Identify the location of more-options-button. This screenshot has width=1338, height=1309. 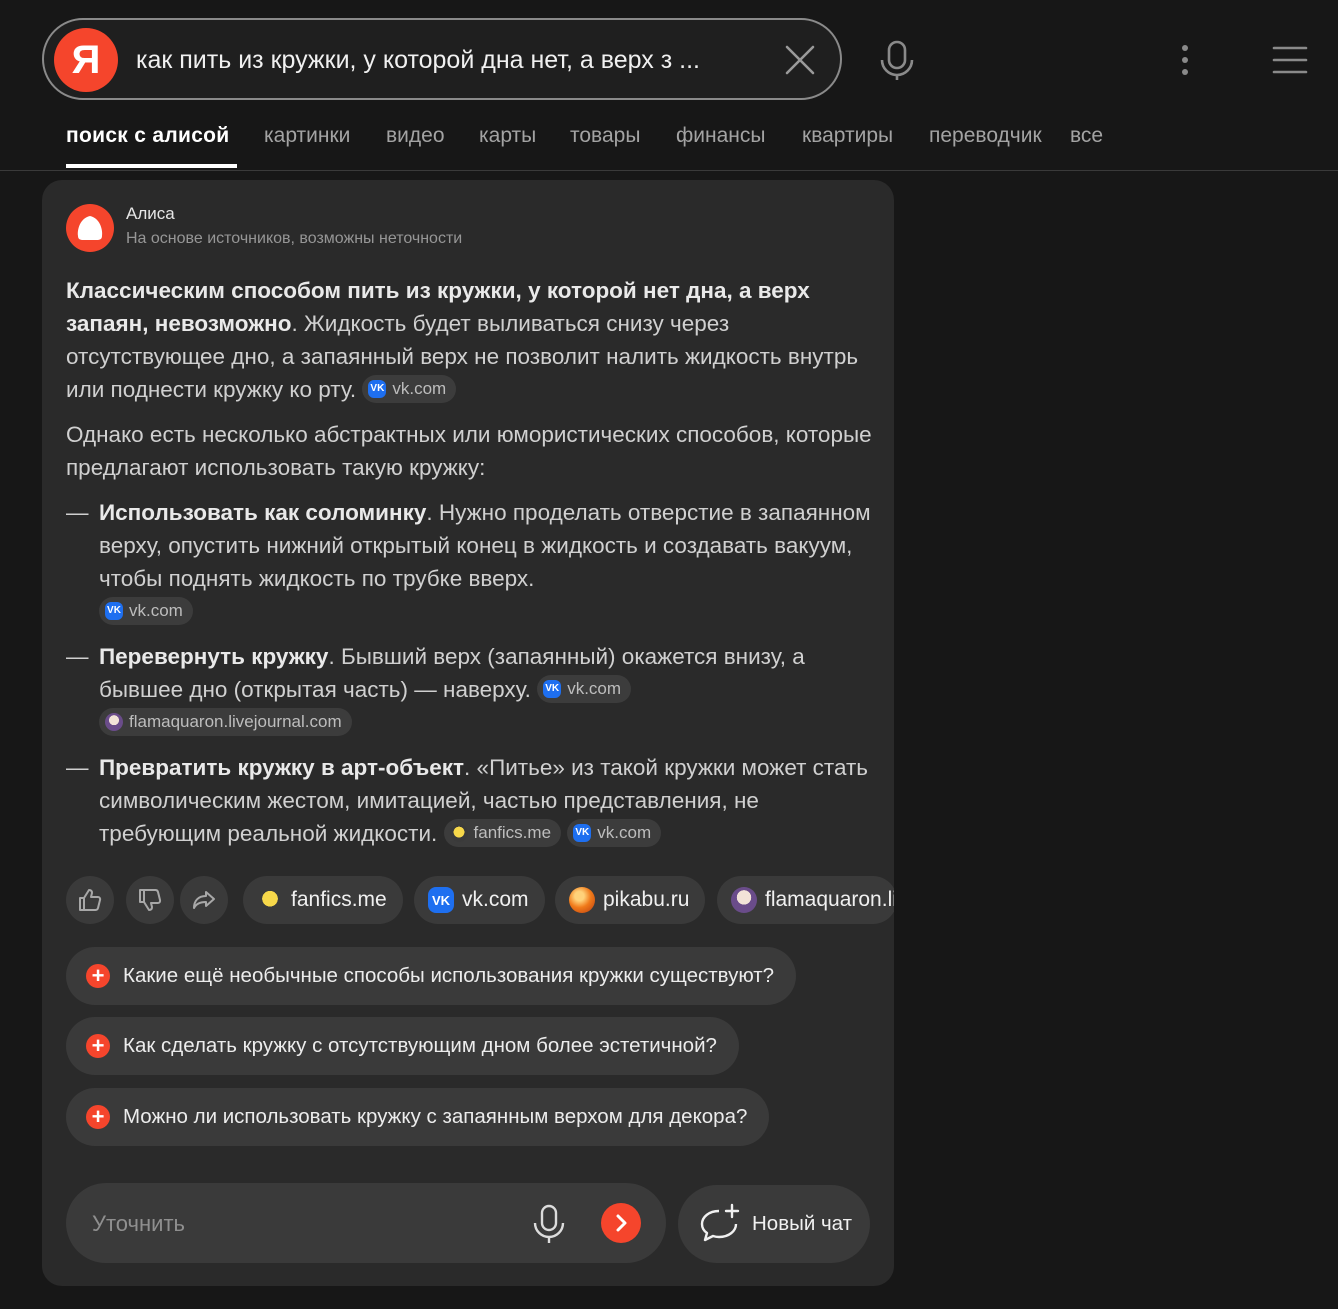
(1185, 60).